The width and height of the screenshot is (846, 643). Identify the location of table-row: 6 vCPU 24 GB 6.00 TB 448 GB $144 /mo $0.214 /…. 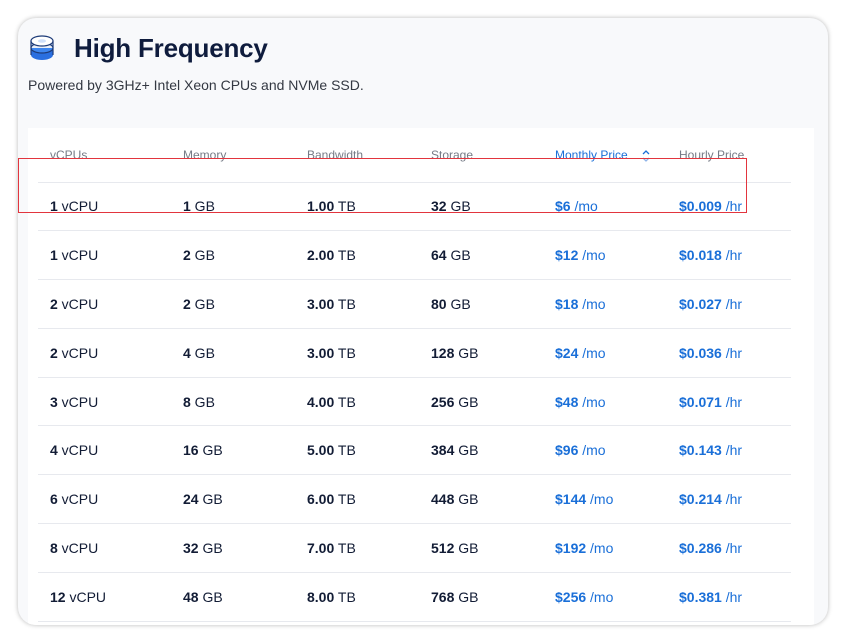
(414, 499).